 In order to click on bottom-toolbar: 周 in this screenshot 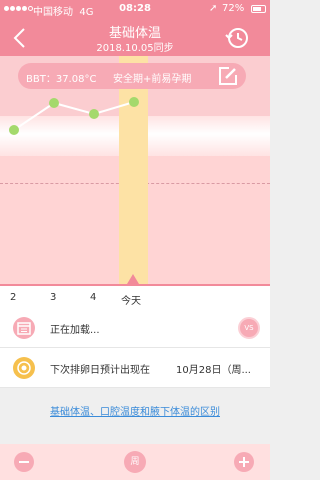, I will do `click(135, 462)`.